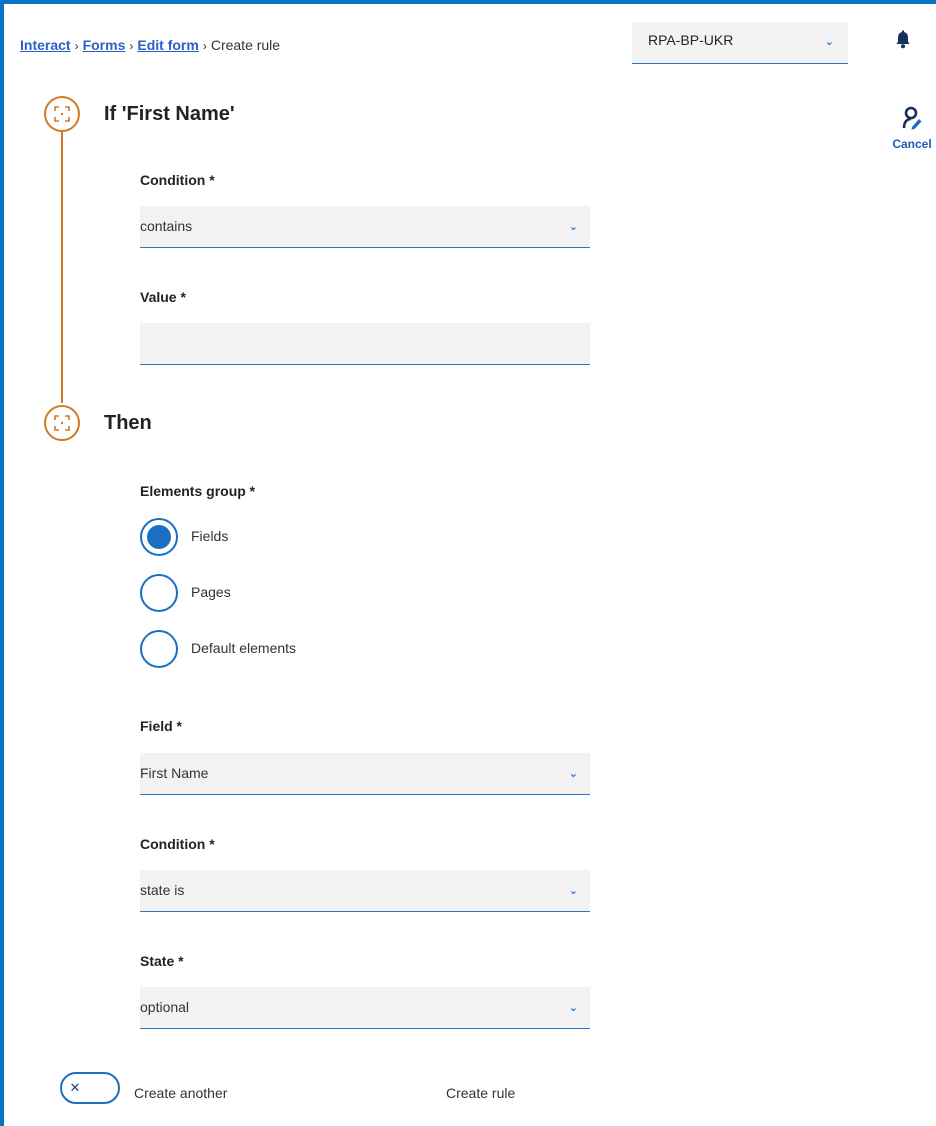 The height and width of the screenshot is (1126, 936). I want to click on create-rule-button: Create rule, so click(480, 1093).